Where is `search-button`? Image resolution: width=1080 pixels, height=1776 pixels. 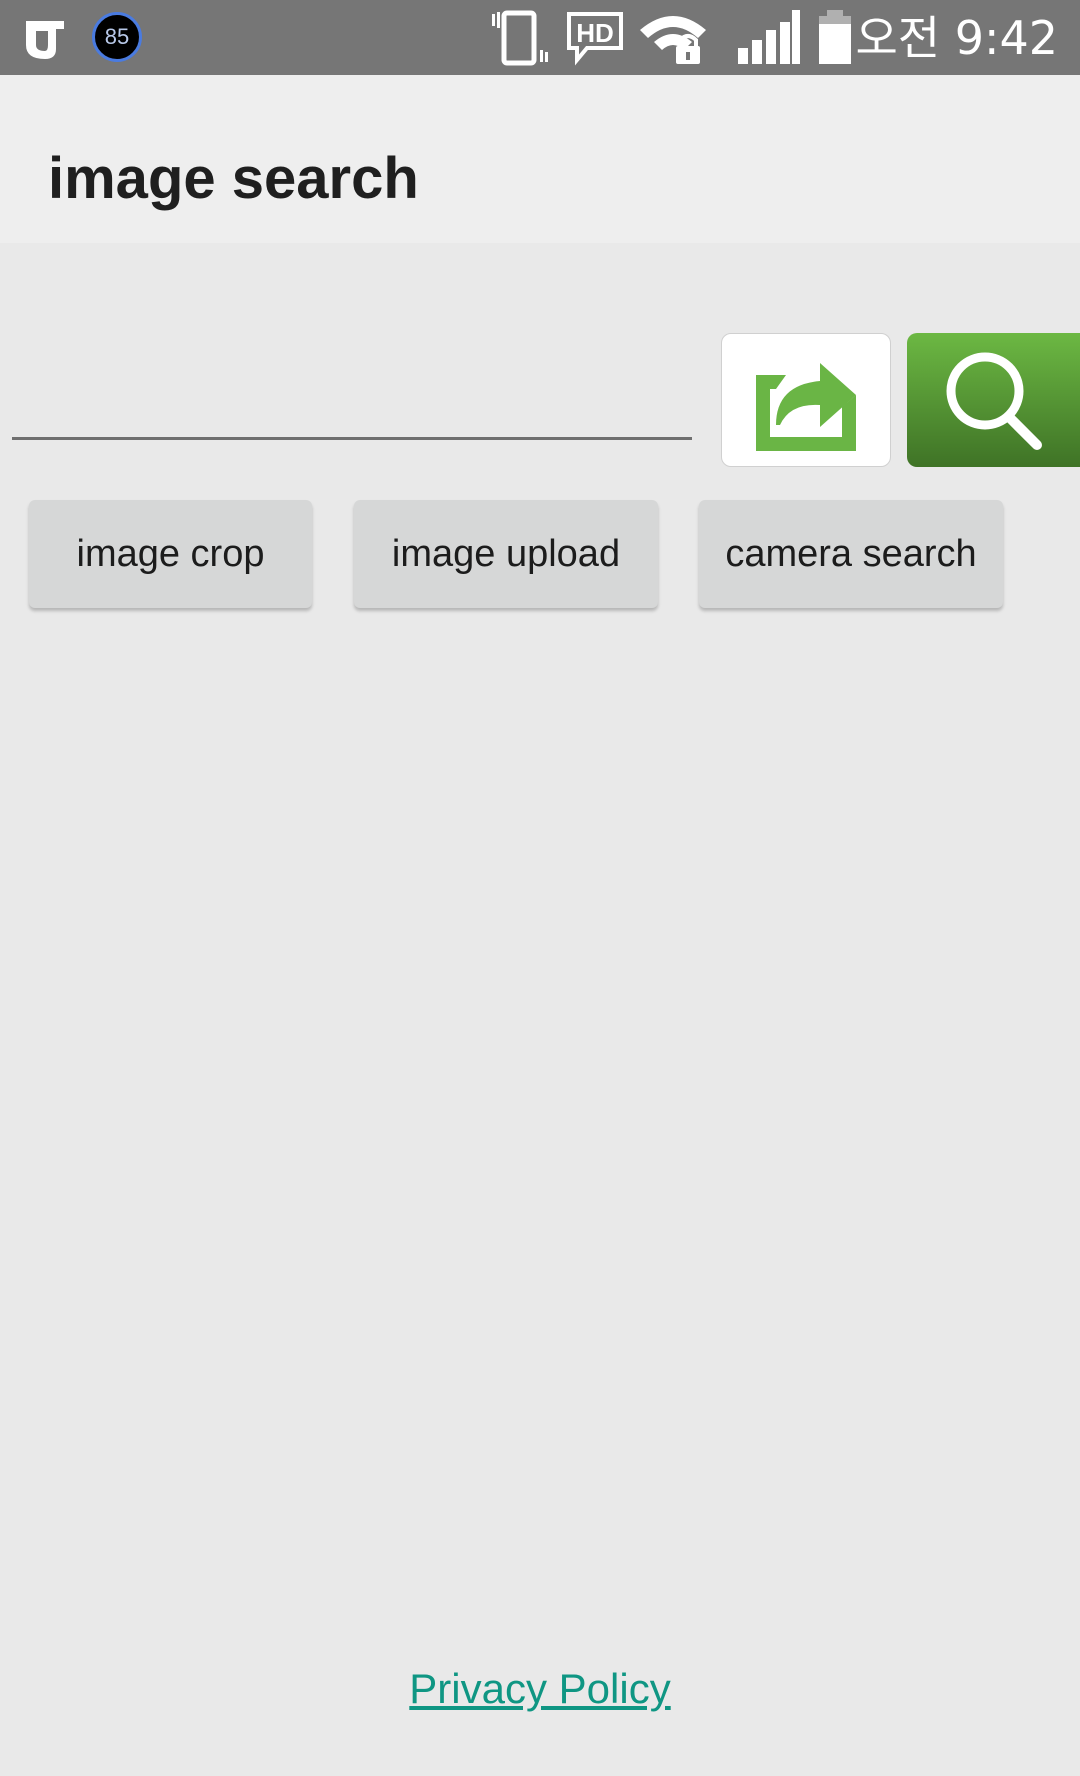 search-button is located at coordinates (993, 400).